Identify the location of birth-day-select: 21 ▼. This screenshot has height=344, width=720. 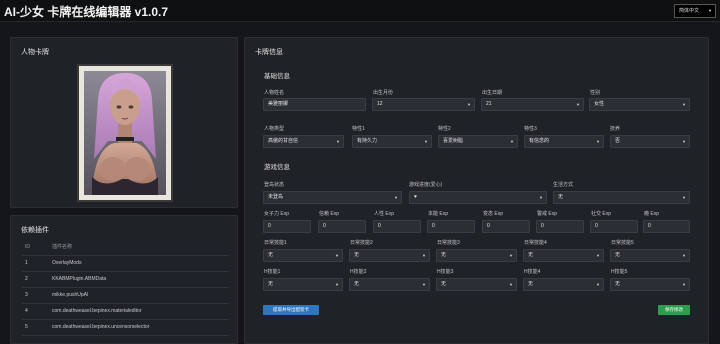
(532, 104).